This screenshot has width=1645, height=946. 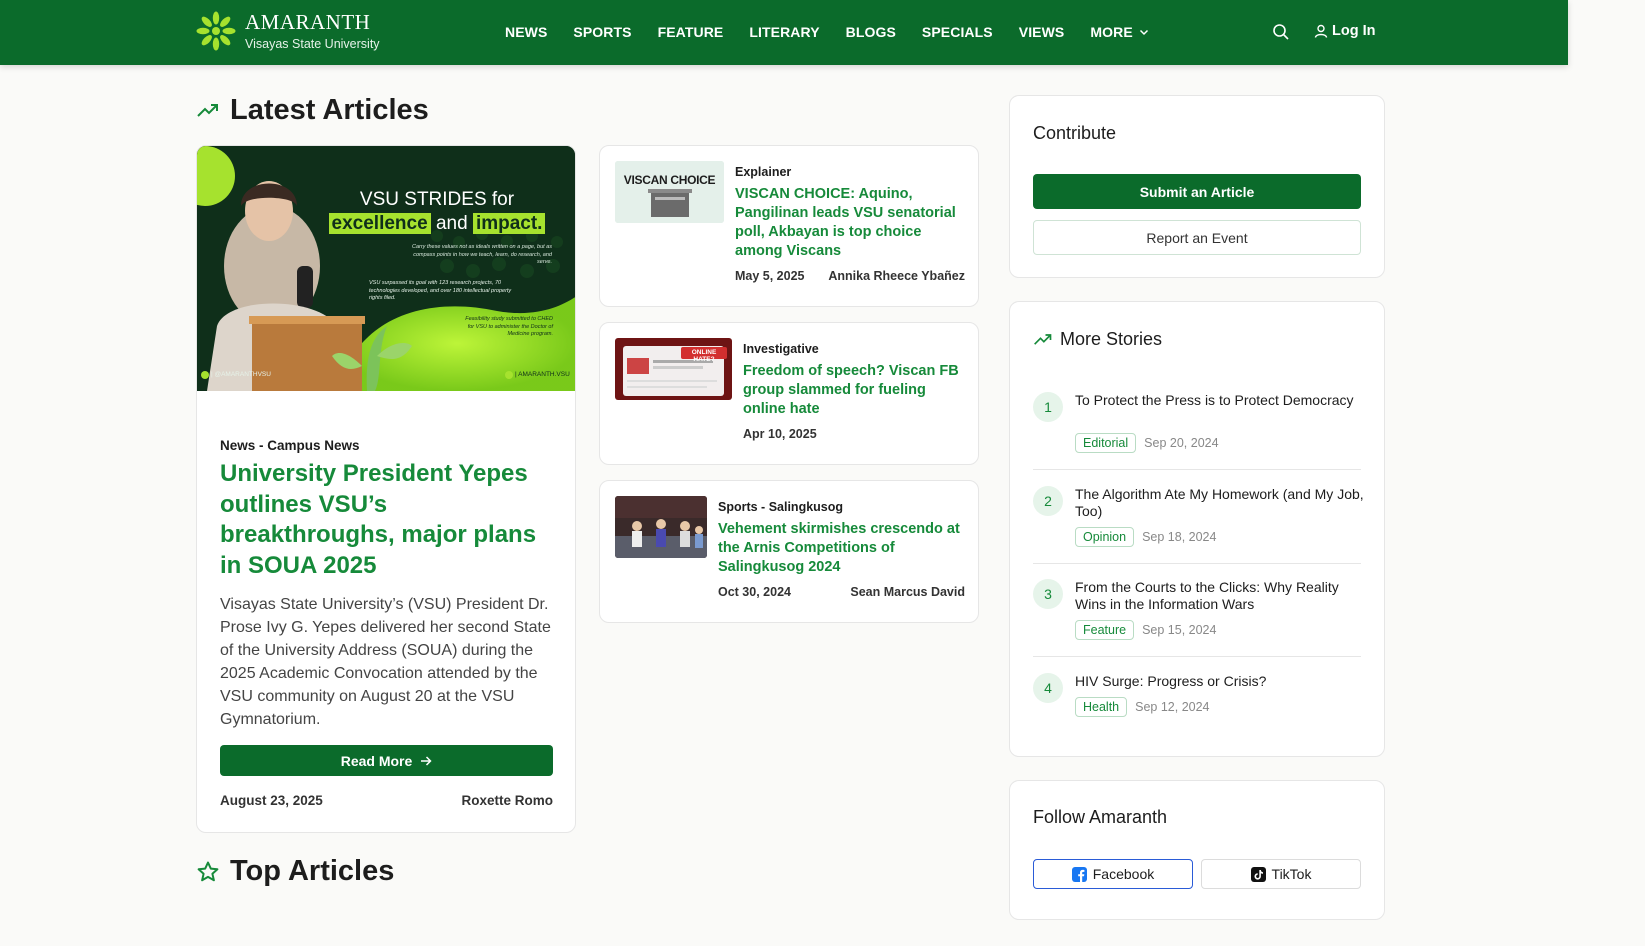 What do you see at coordinates (208, 871) in the screenshot?
I see `star-icon` at bounding box center [208, 871].